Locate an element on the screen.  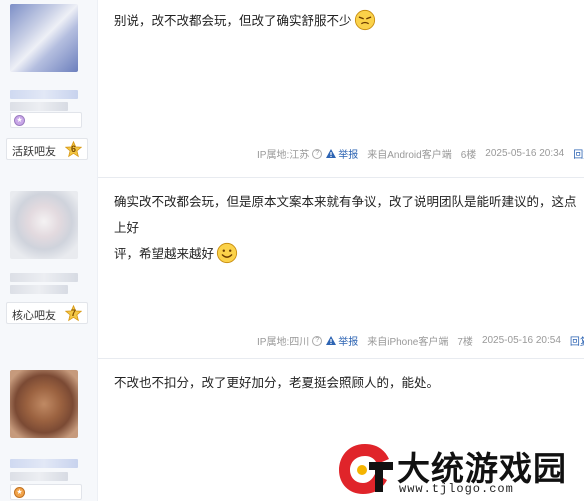
client-source: 来自iPhone客户端 is located at coordinates (408, 342).